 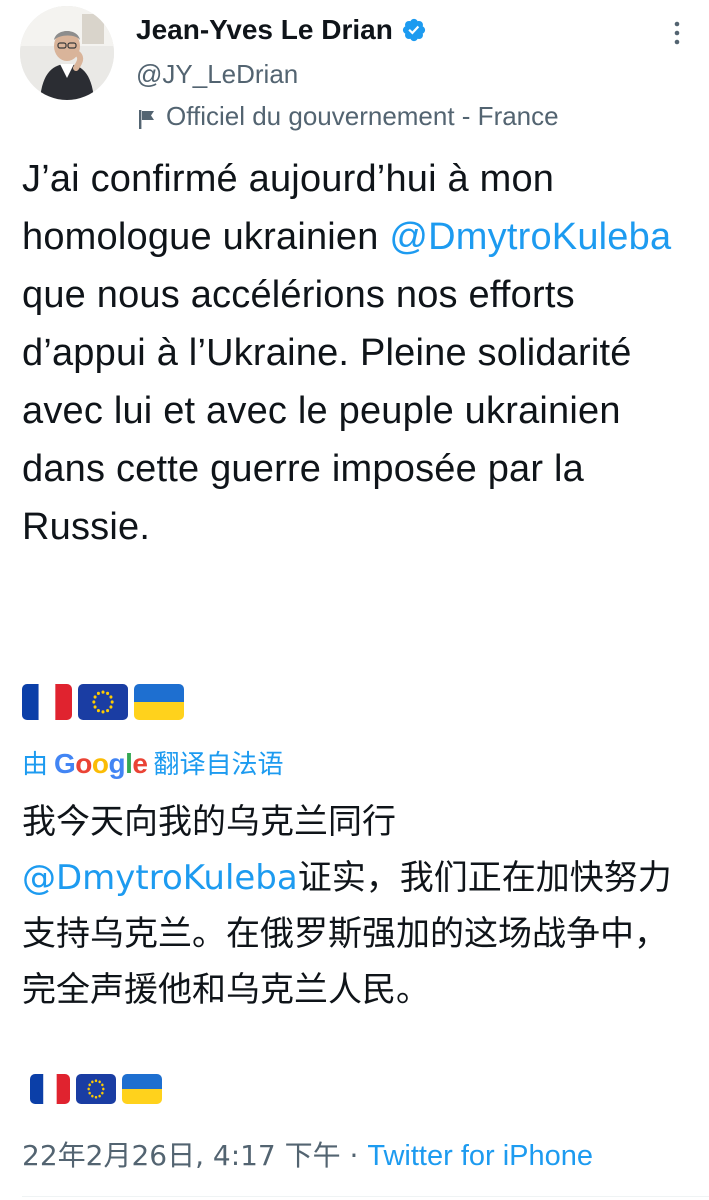 I want to click on translated-by-google: 由 Google 翻译自法语, so click(x=153, y=764).